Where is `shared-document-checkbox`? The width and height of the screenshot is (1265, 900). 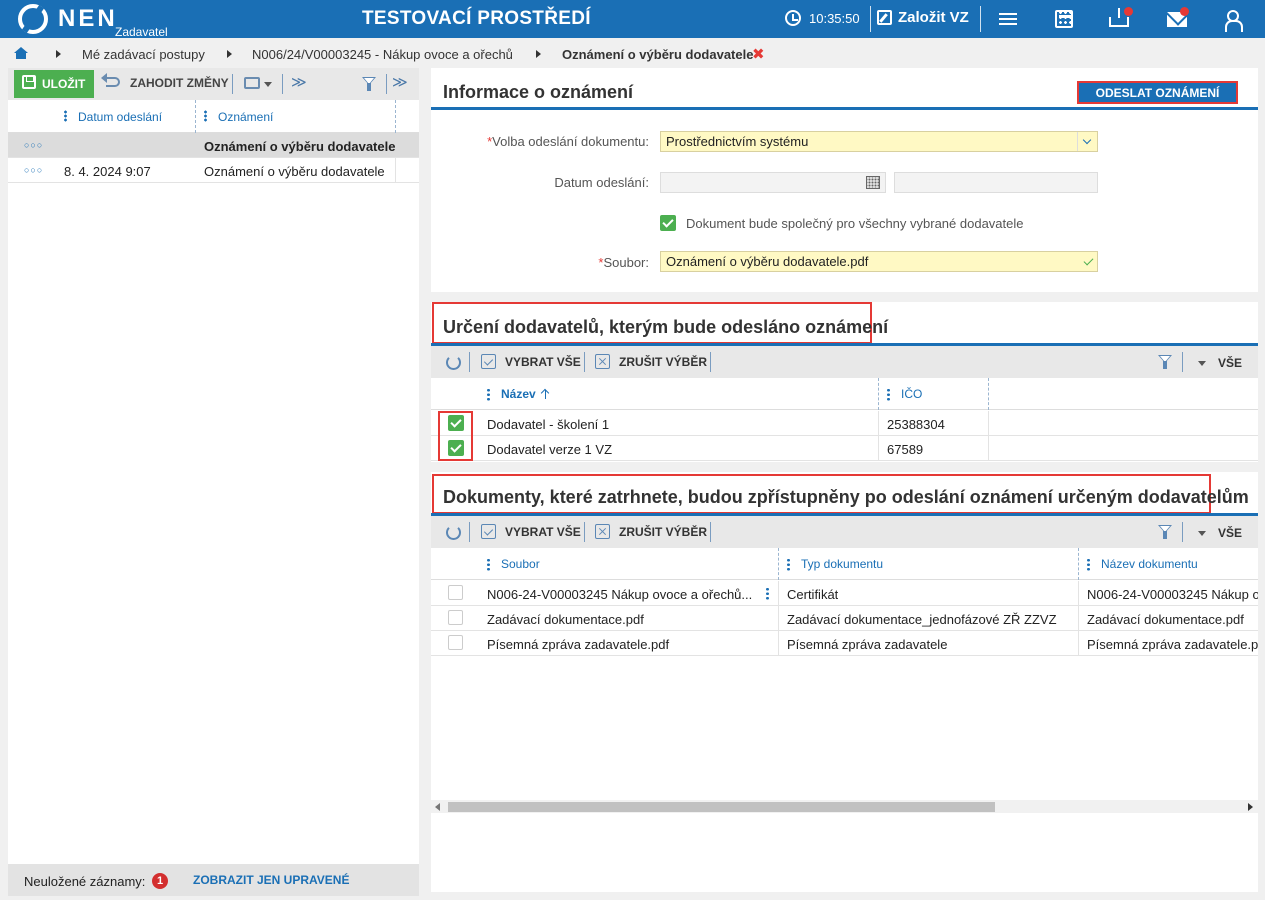 shared-document-checkbox is located at coordinates (668, 223).